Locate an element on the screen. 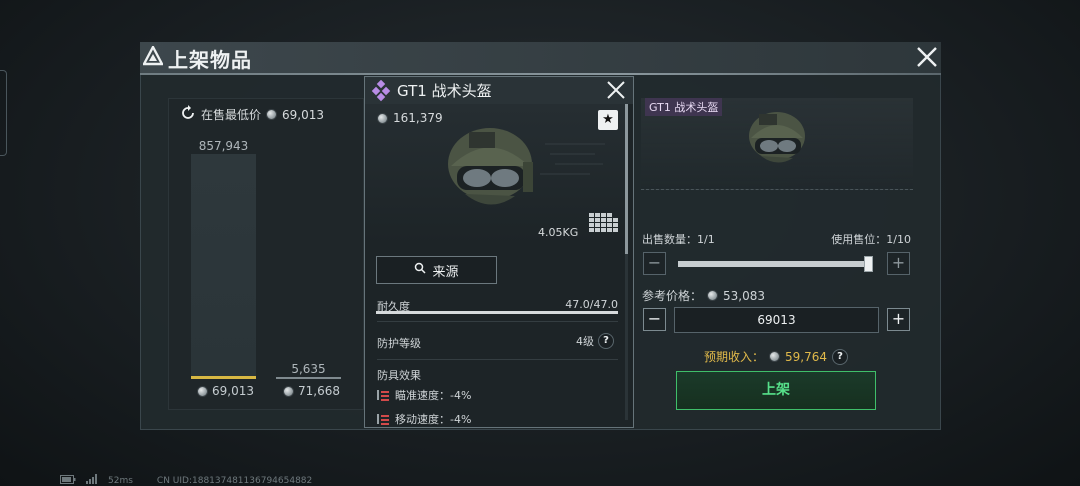 This screenshot has width=1080, height=486. bar-count-label: 5,635 is located at coordinates (308, 369).